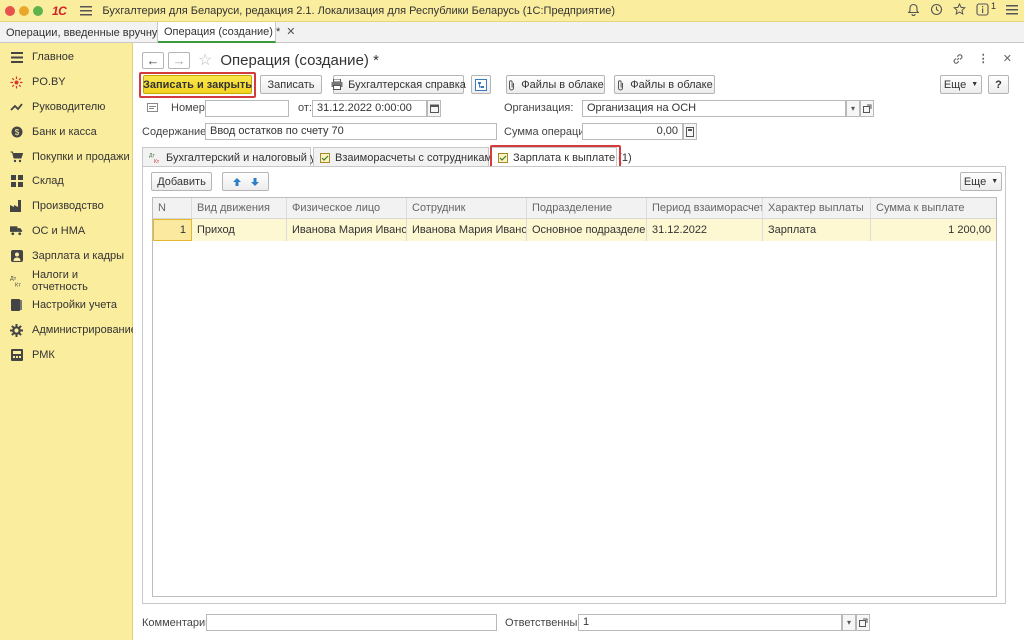  I want to click on factory-icon, so click(16, 206).